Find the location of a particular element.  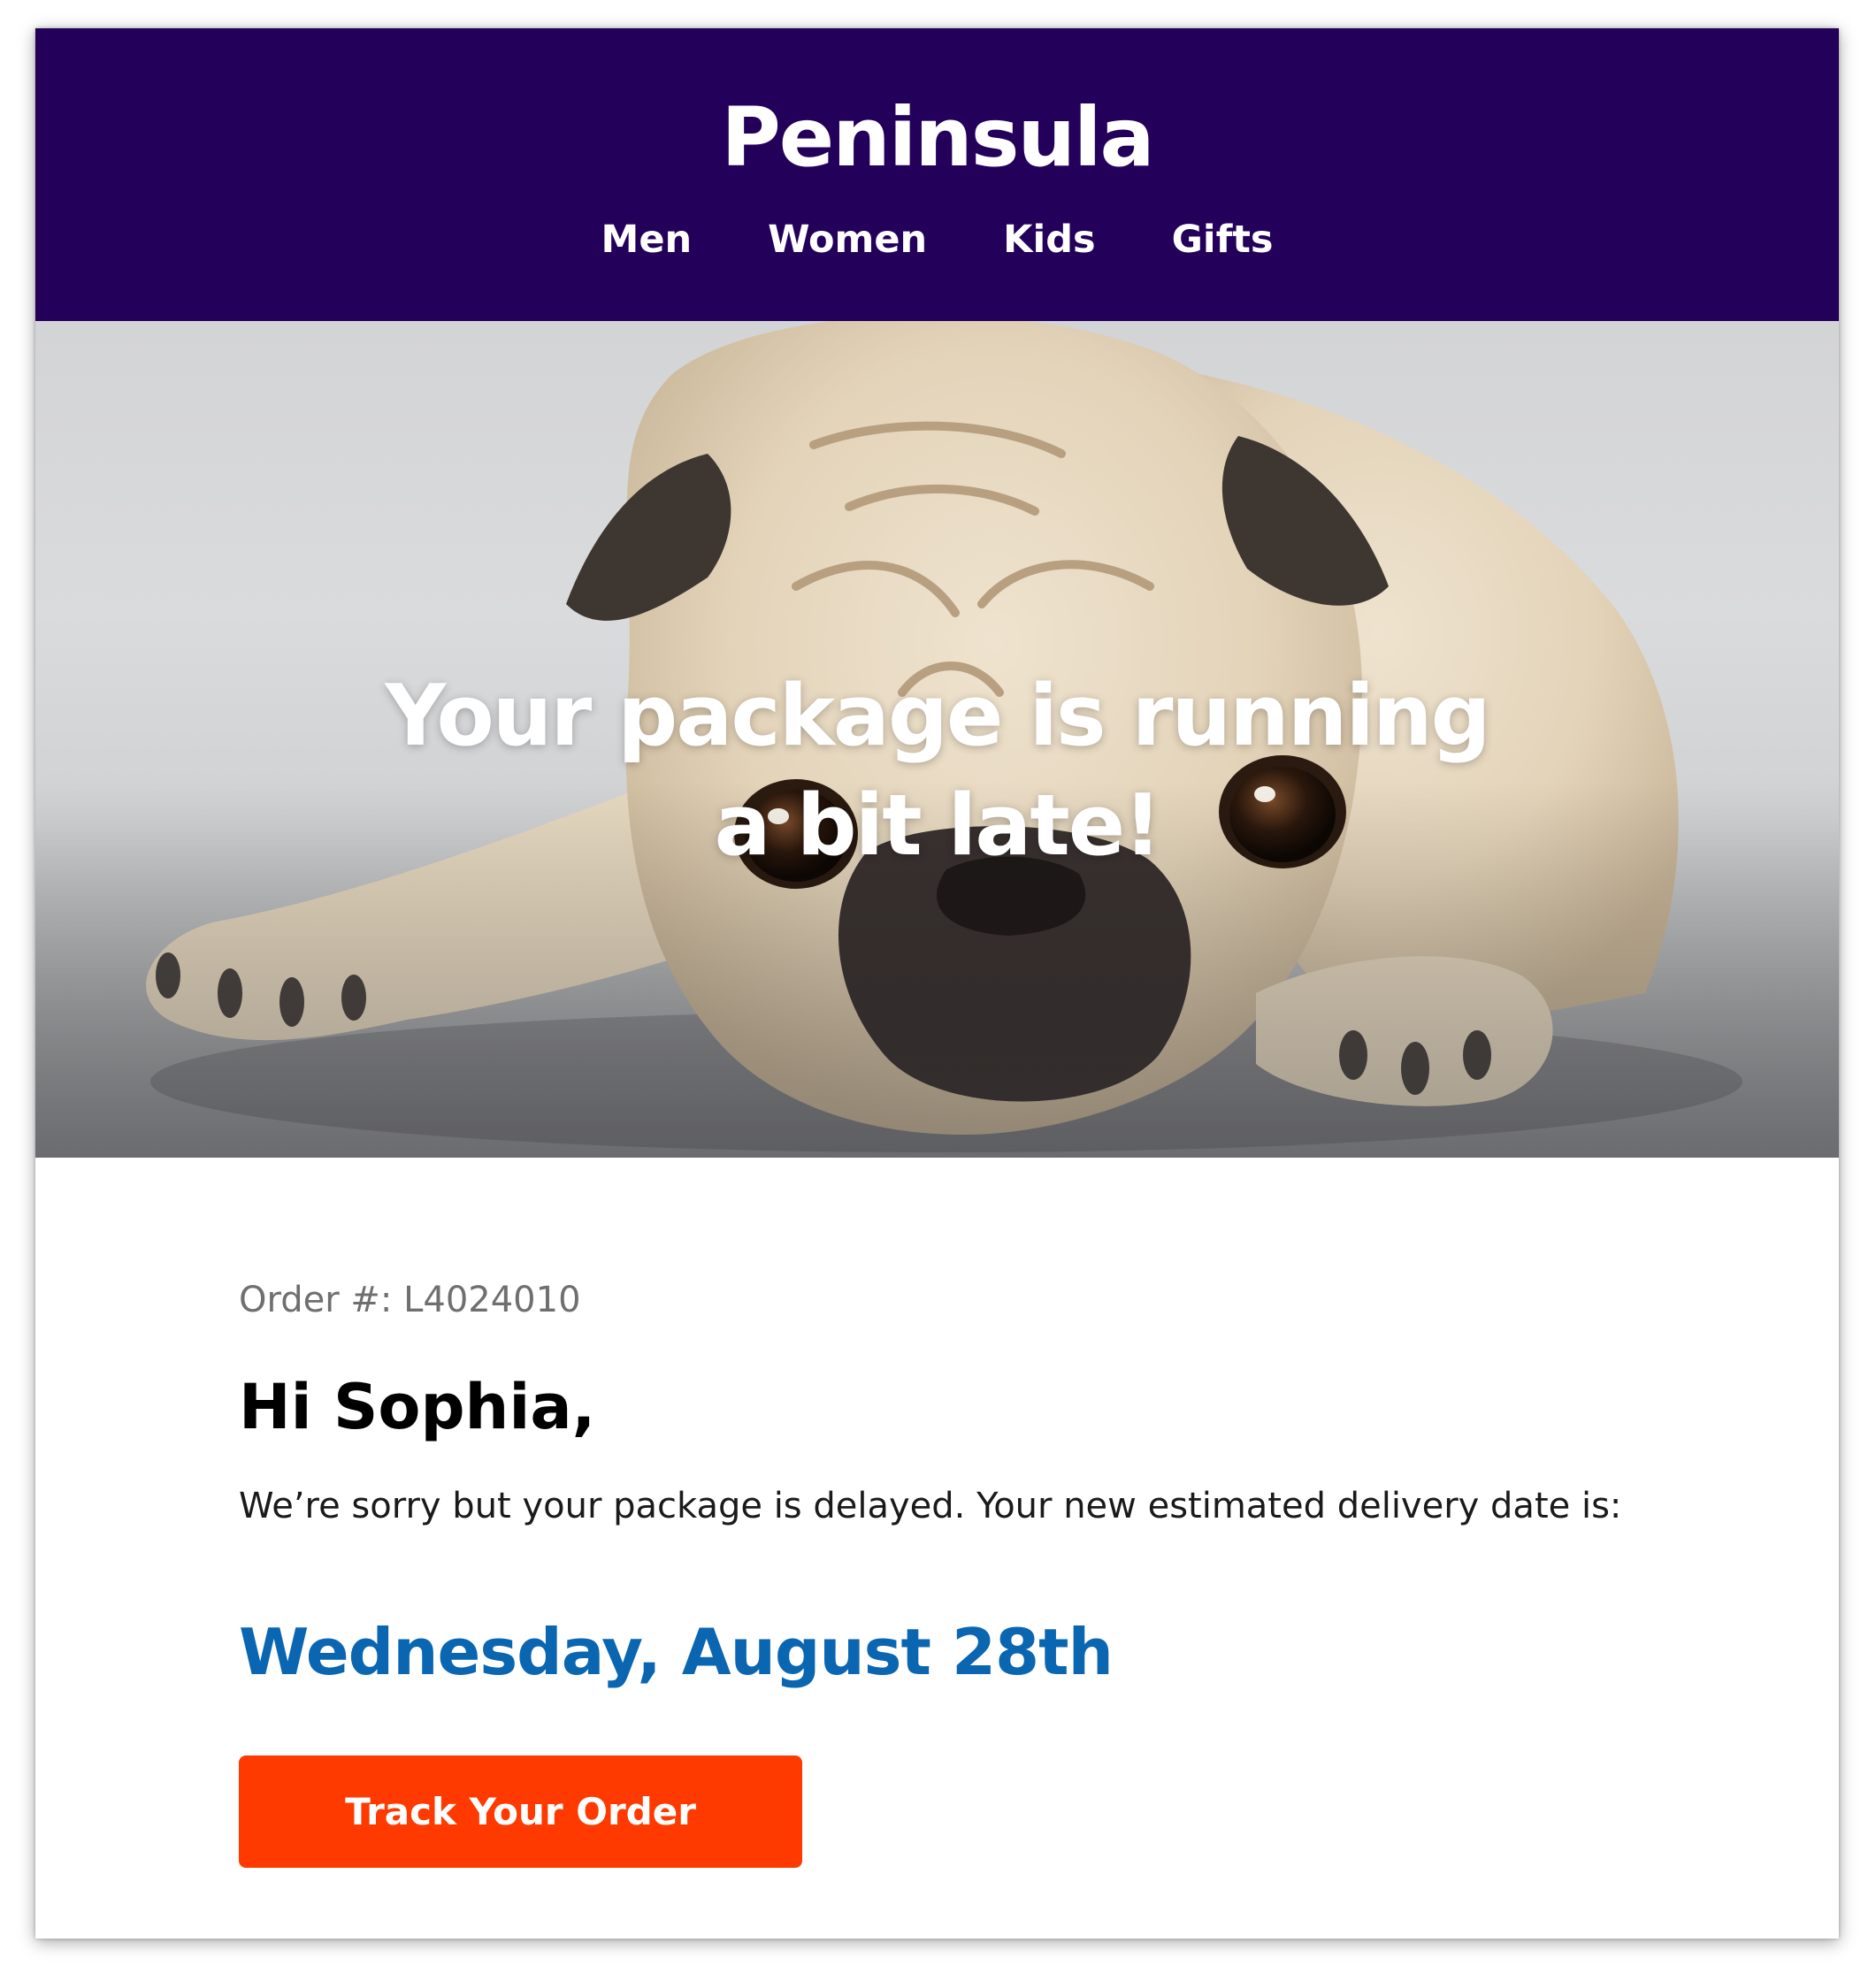

order-number: Order #: L4024010 is located at coordinates (410, 1300).